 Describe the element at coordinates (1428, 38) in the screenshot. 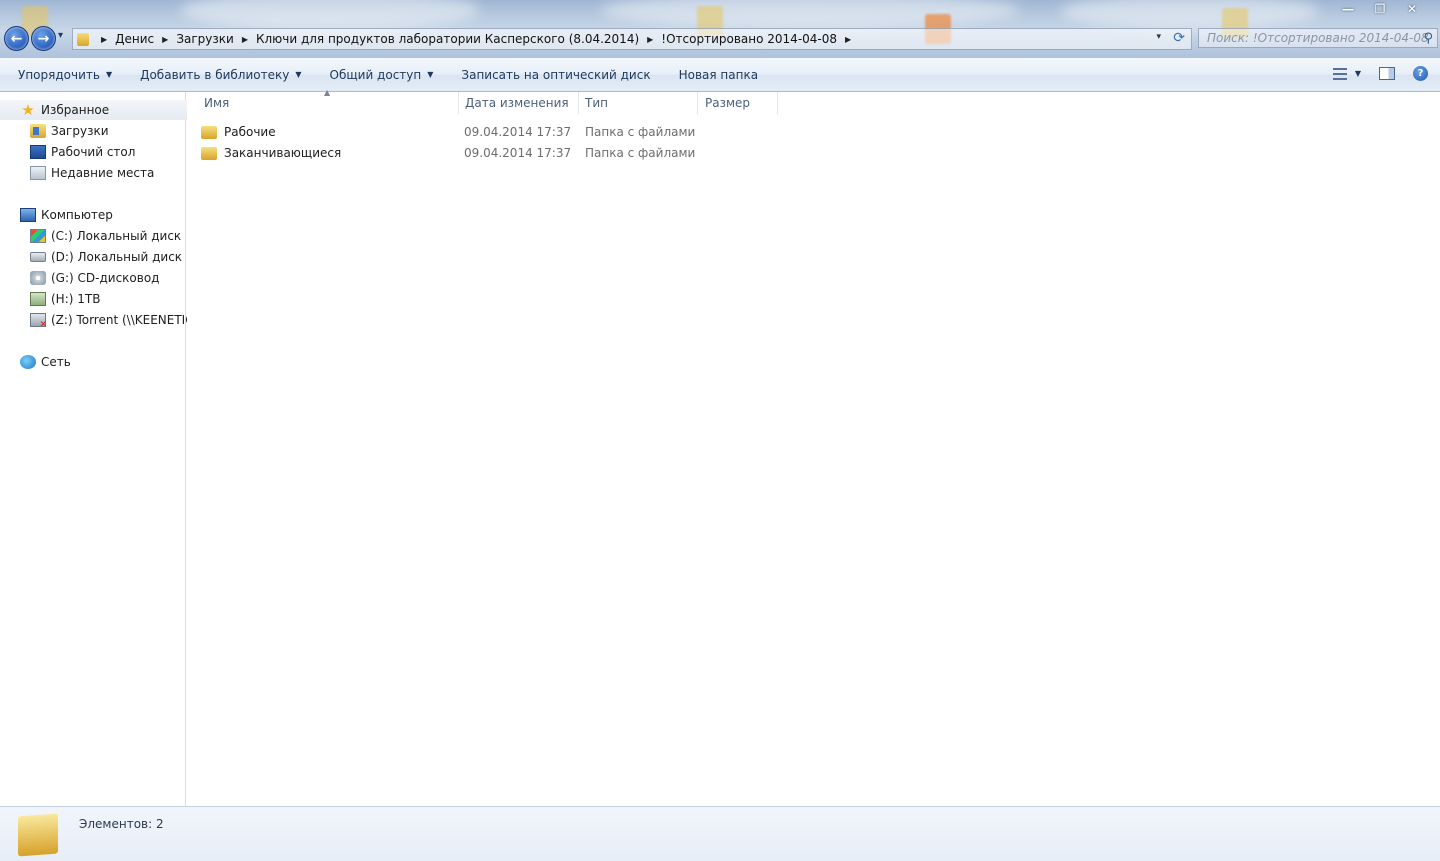

I see `search-icon: ⚲` at that location.